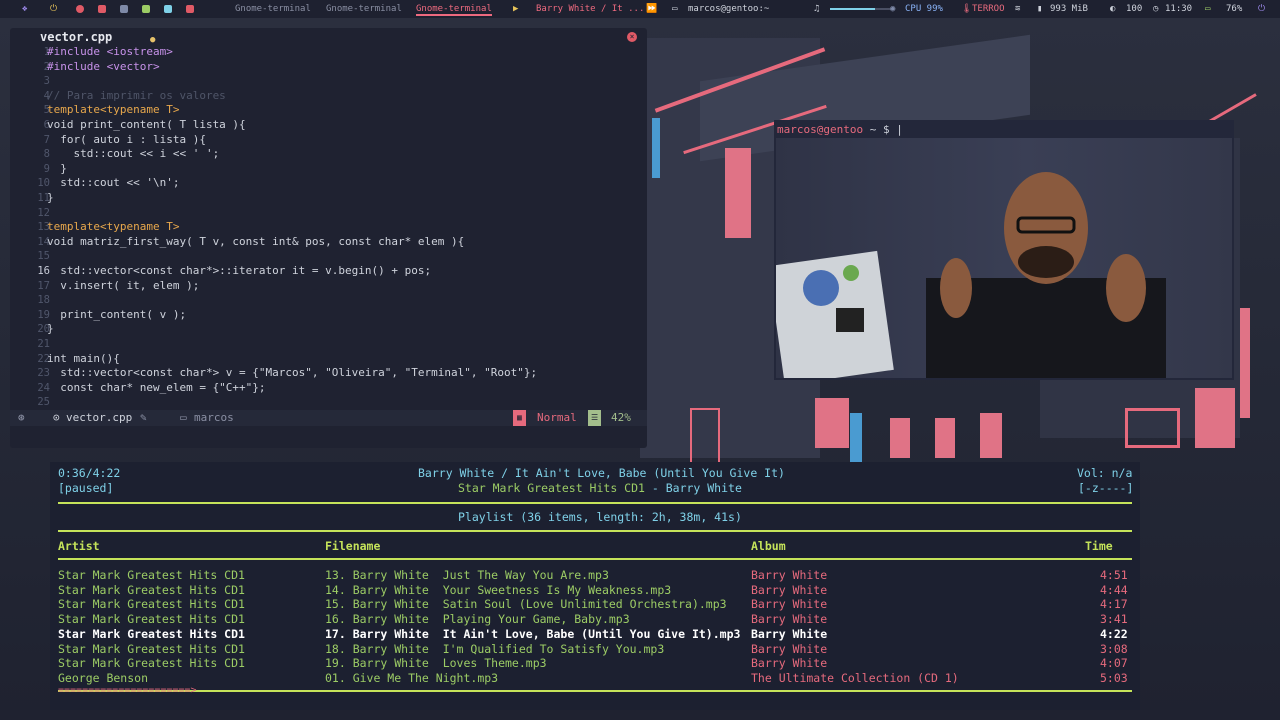  I want to click on power-icon: ⏻, so click(53, 9).